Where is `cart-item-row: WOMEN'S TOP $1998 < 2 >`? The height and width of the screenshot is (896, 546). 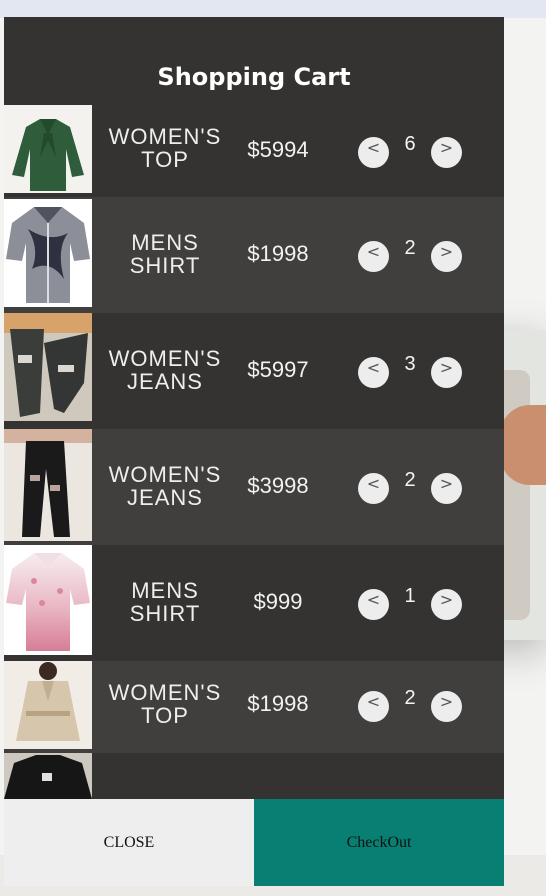
cart-item-row: WOMEN'S TOP $1998 < 2 > is located at coordinates (254, 707).